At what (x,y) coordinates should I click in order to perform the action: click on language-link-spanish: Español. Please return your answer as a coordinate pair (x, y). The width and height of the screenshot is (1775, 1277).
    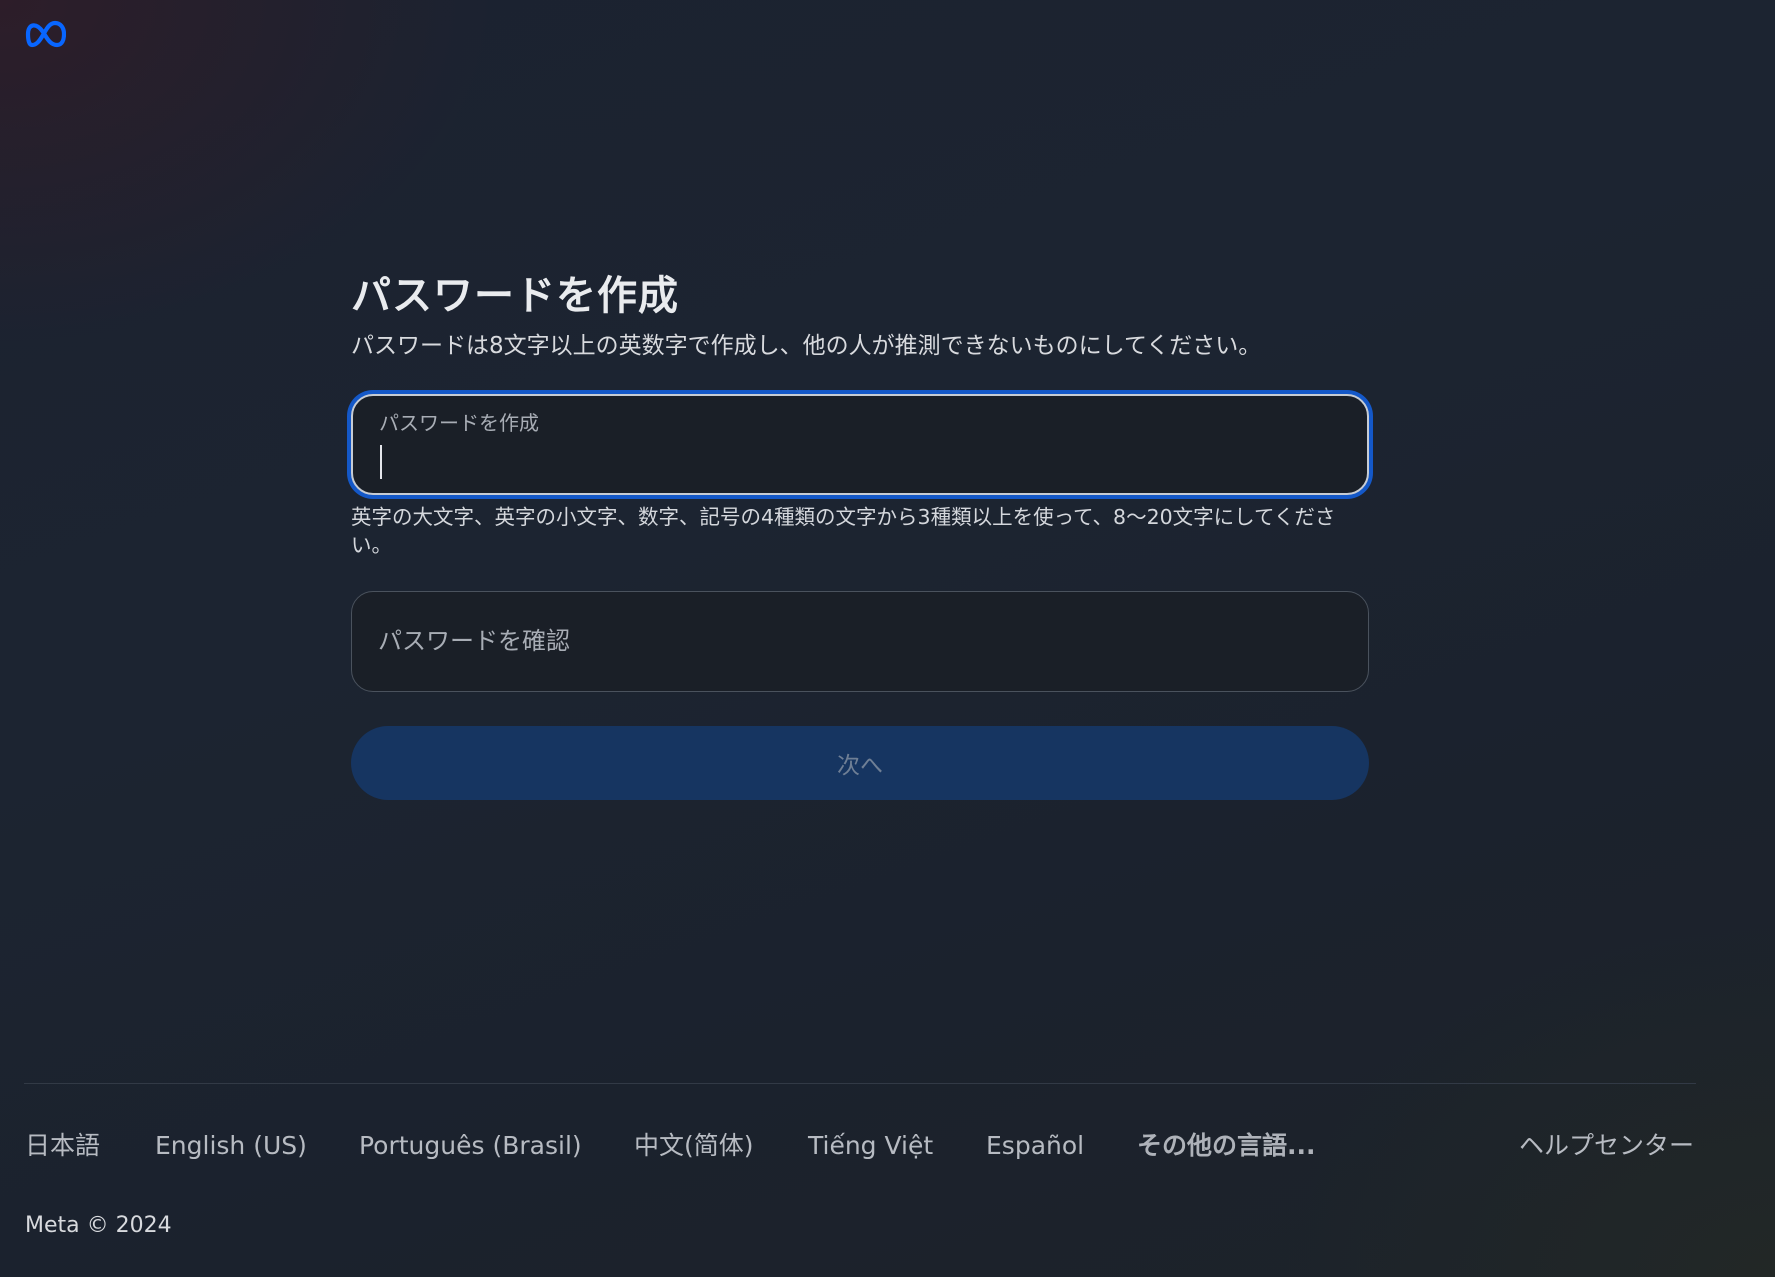
    Looking at the image, I should click on (1035, 1146).